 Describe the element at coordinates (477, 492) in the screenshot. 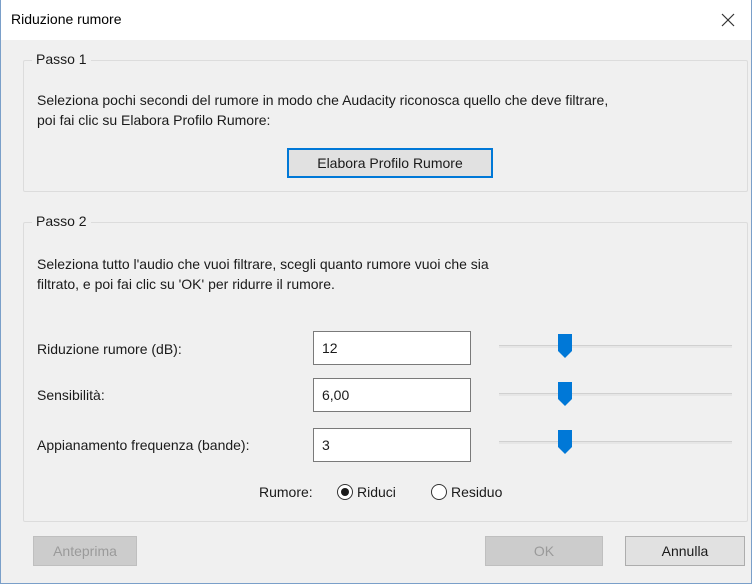

I see `noise-residue-label: Residuo` at that location.